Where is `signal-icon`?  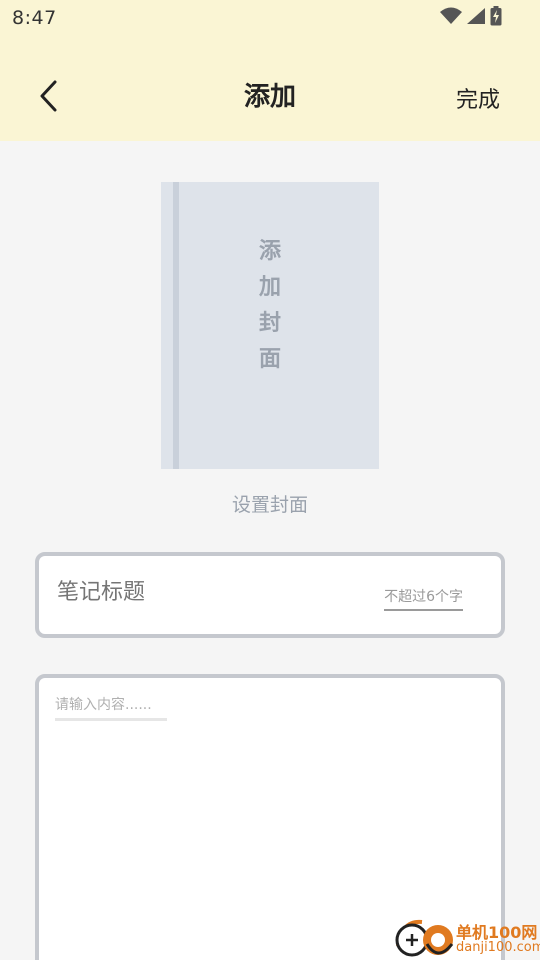
signal-icon is located at coordinates (476, 16).